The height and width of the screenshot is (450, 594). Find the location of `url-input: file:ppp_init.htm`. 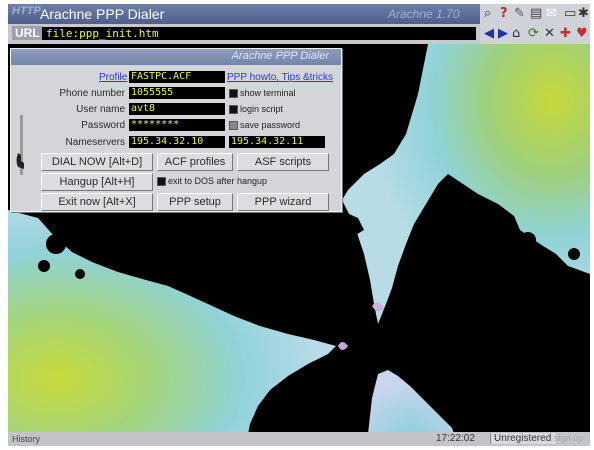

url-input: file:ppp_init.htm is located at coordinates (259, 33).